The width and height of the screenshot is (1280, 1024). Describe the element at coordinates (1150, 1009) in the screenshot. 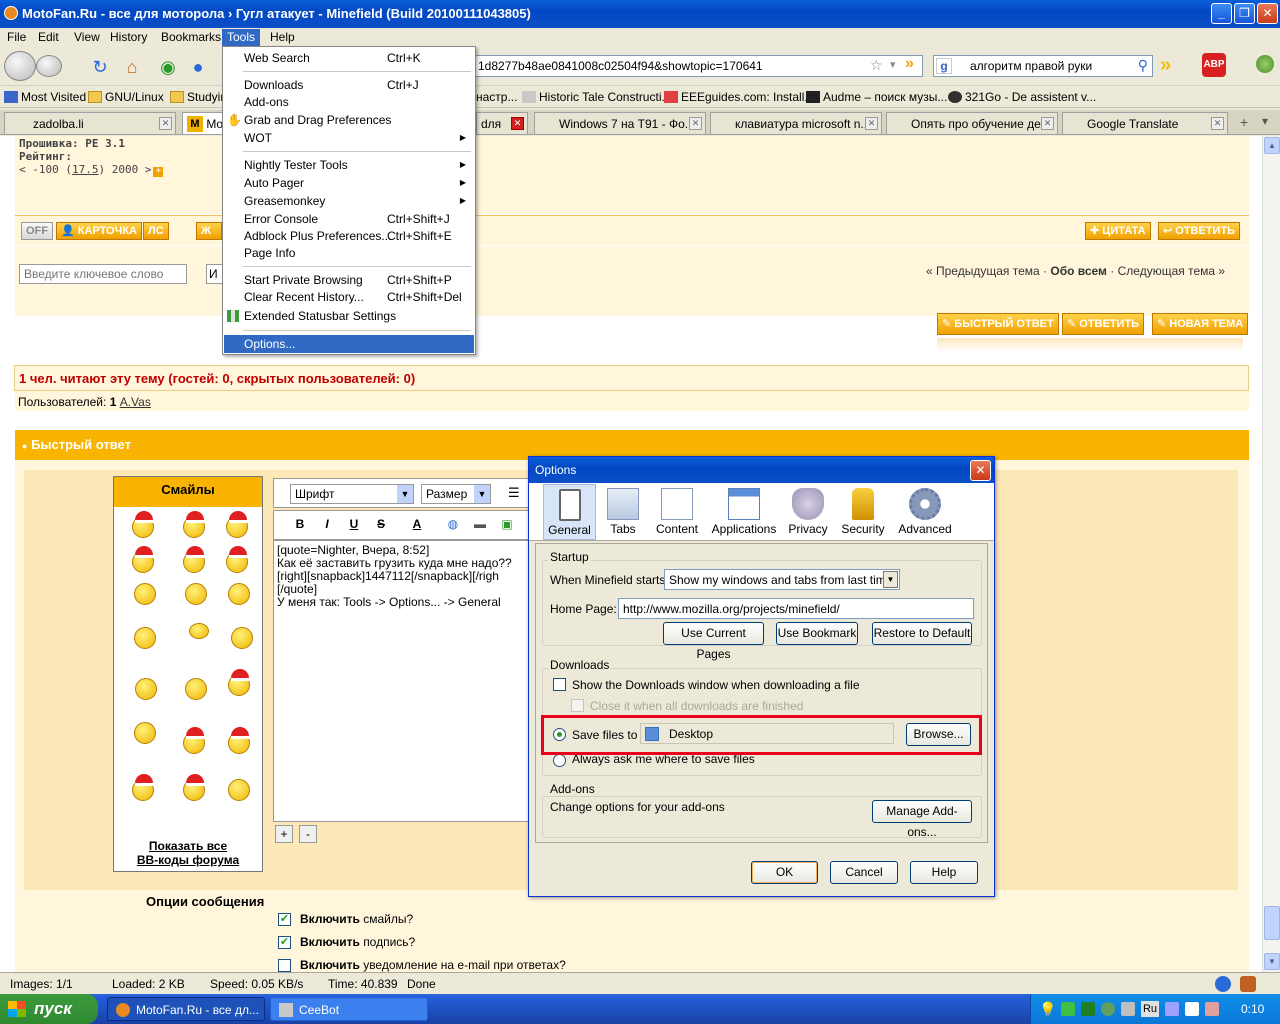

I see `language-indicator: Ru` at that location.